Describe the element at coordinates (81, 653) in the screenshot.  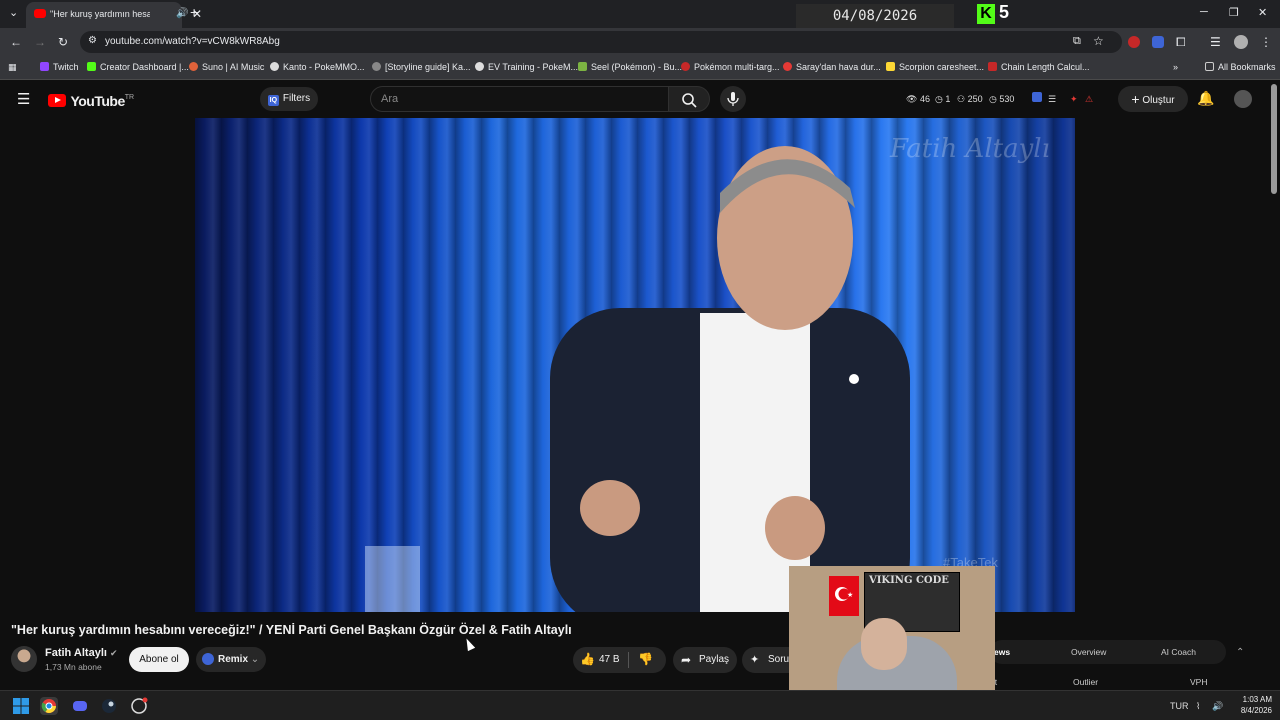
I see `channel-name: Fatih Altaylı ✔` at that location.